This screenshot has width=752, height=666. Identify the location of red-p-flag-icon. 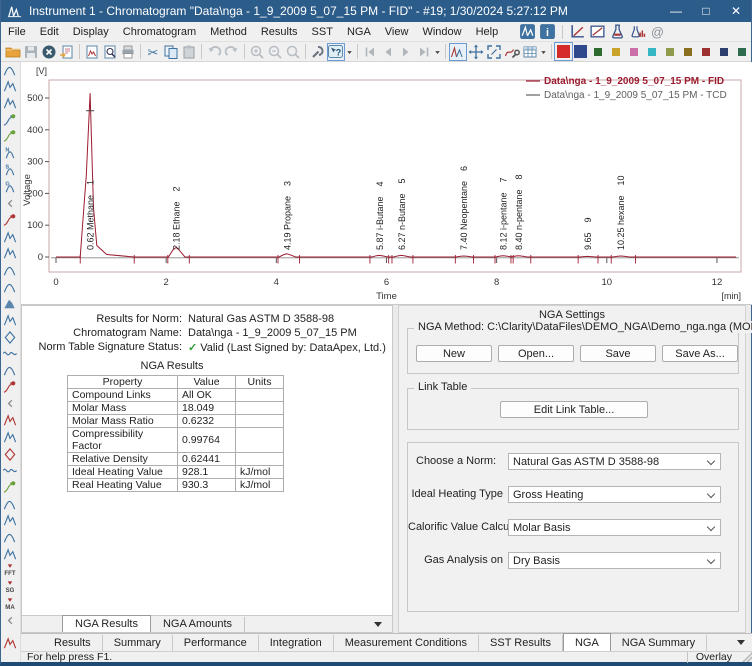
(11, 388).